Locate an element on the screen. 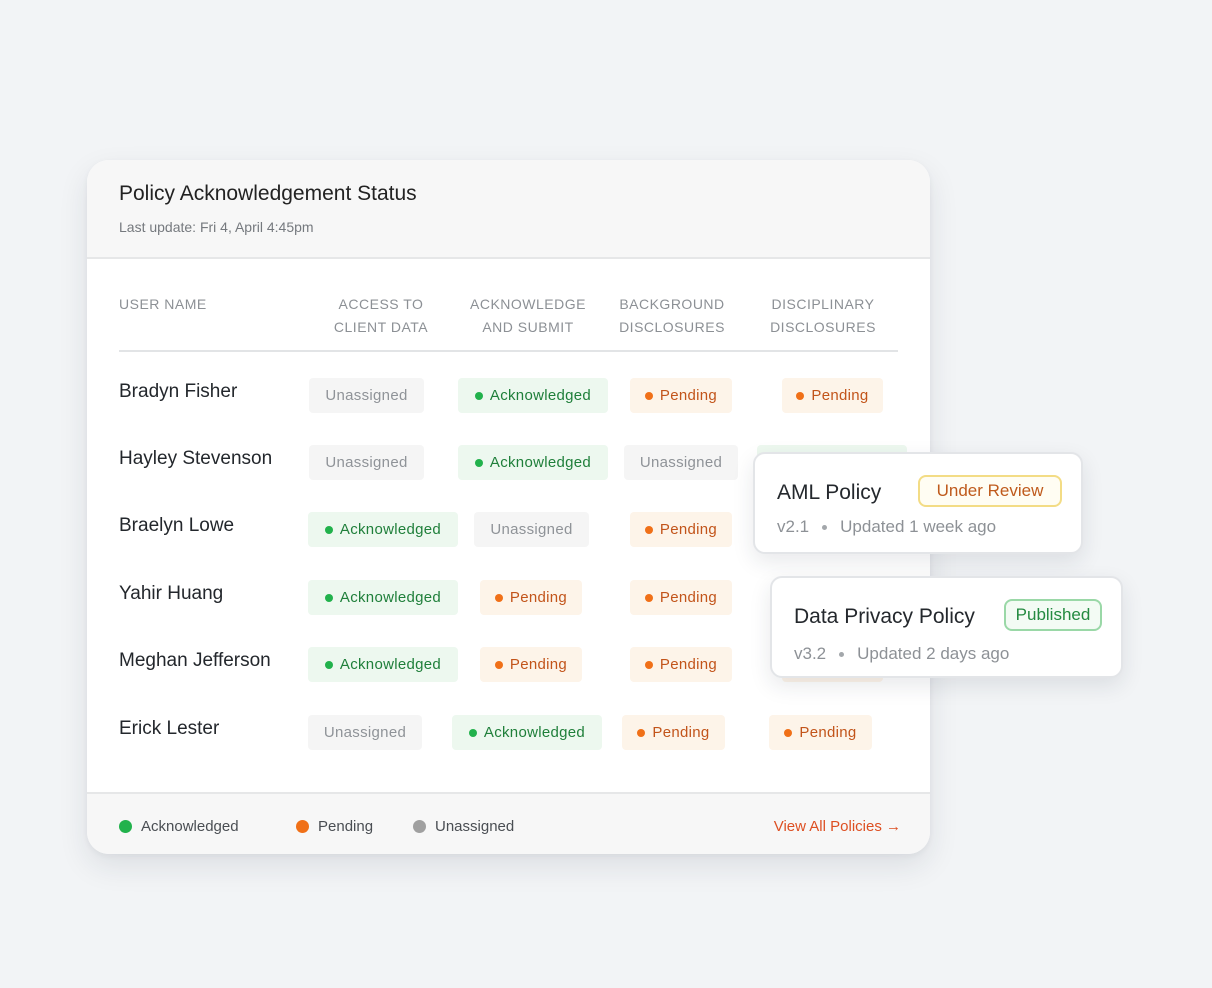  legend-acknowledged: Acknowledged is located at coordinates (179, 826).